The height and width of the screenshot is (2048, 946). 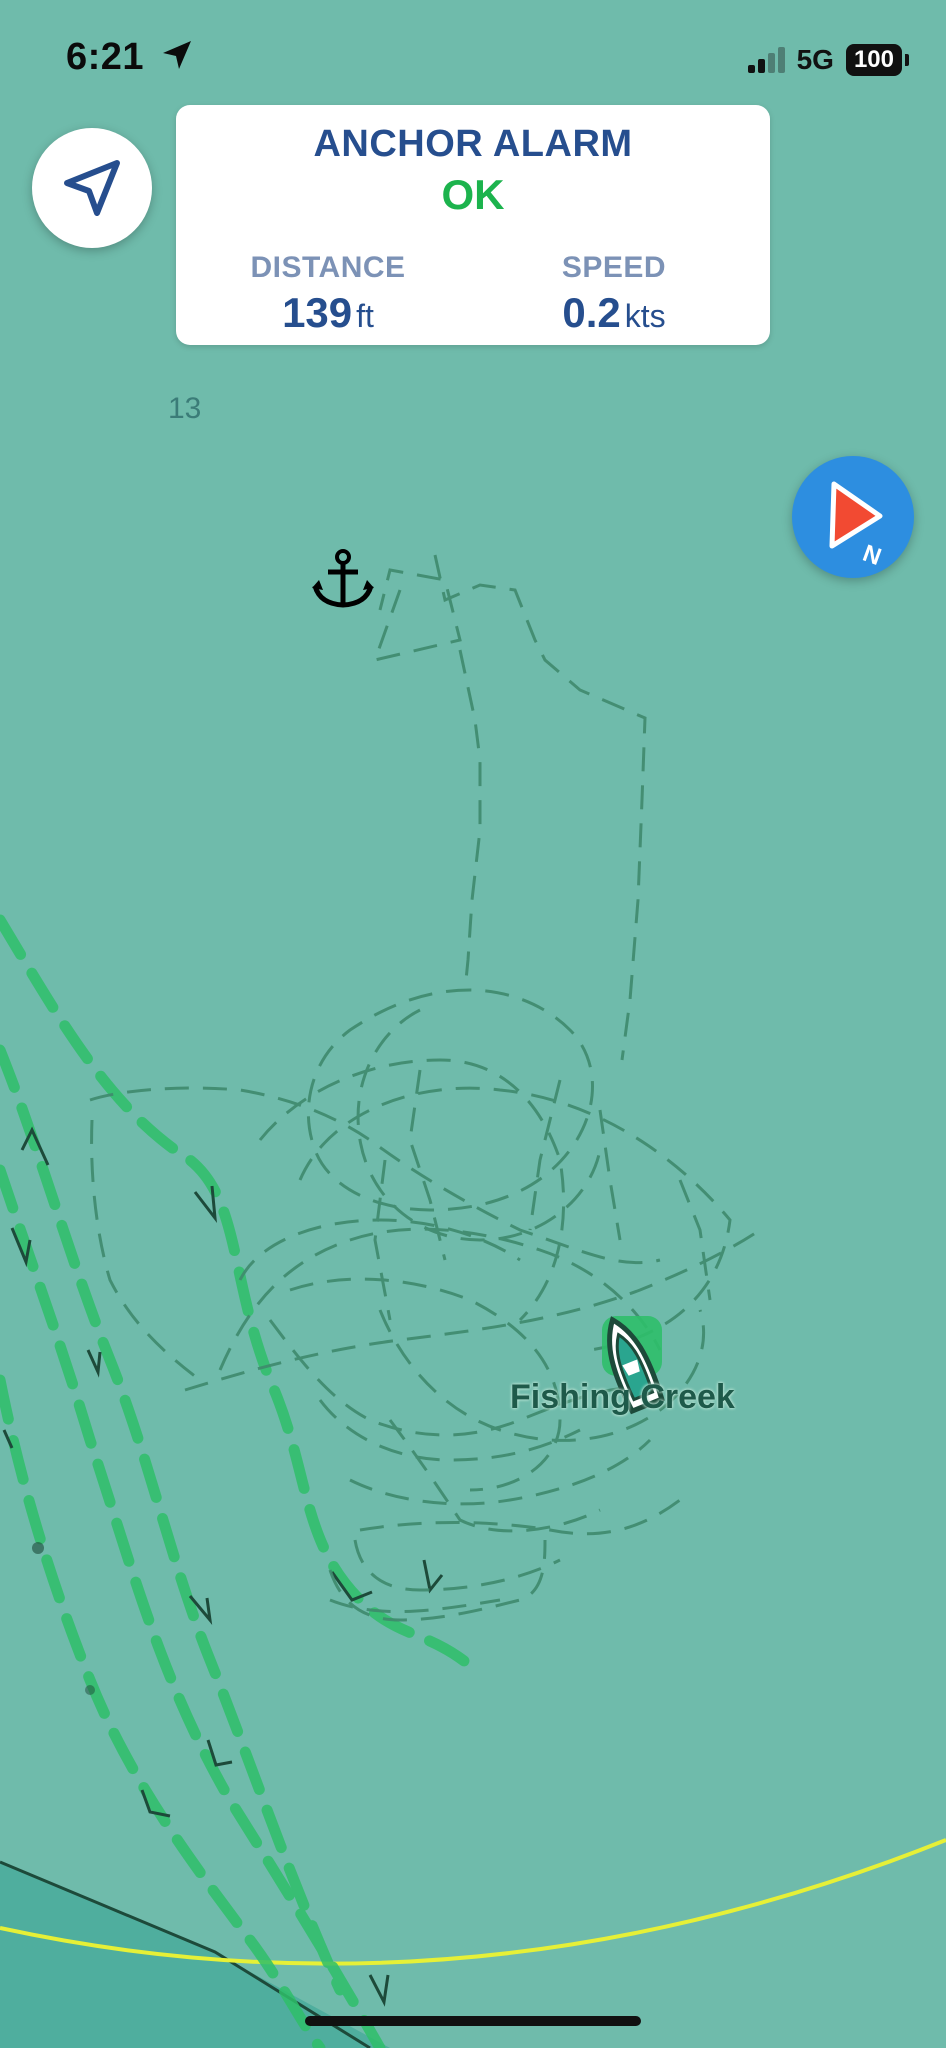 What do you see at coordinates (877, 60) in the screenshot?
I see `battery-indicator: 100` at bounding box center [877, 60].